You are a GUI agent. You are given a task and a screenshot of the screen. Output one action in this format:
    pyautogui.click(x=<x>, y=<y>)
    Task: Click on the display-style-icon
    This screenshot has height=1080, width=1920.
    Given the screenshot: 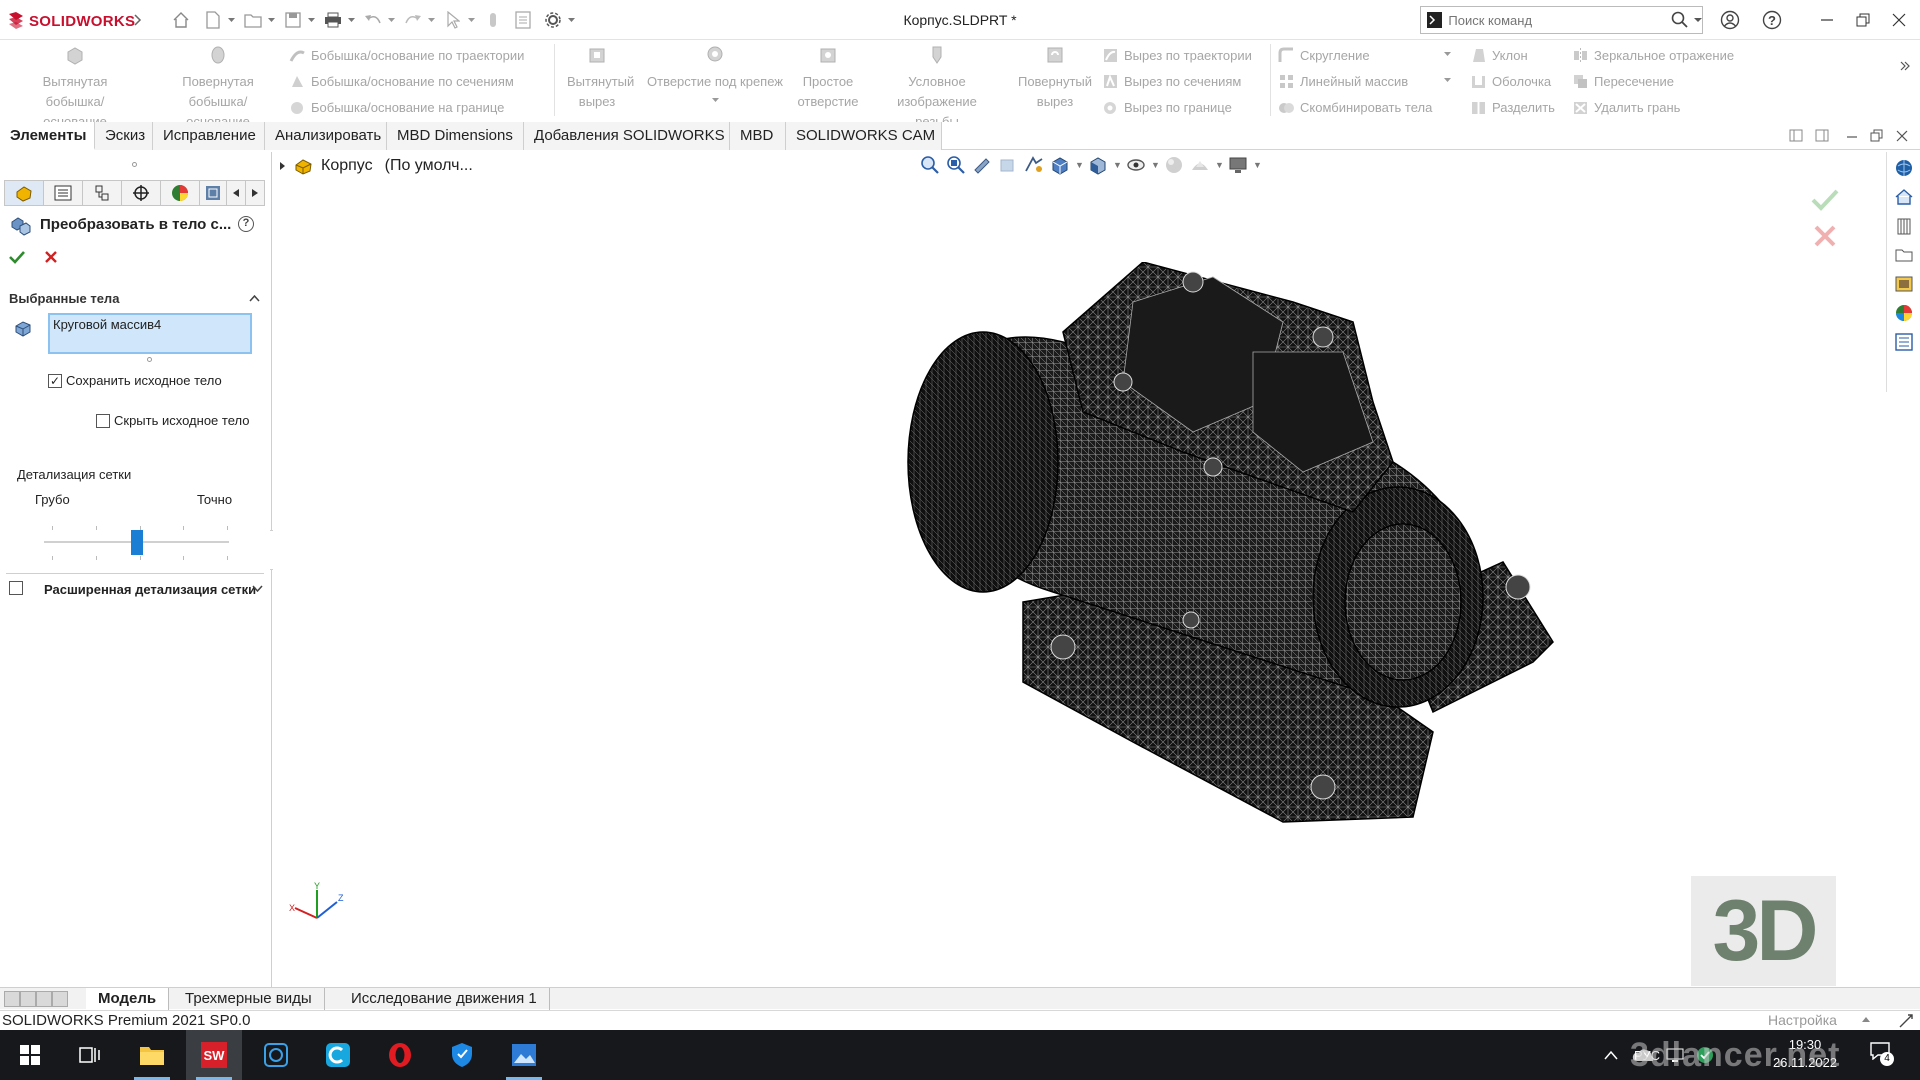 What is the action you would take?
    pyautogui.click(x=1098, y=165)
    